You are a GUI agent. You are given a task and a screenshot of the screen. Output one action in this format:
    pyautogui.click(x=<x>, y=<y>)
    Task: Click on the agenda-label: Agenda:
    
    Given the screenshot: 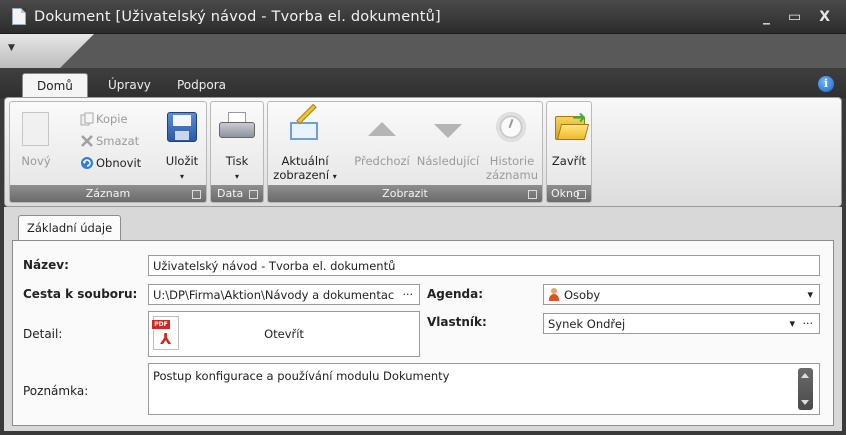 What is the action you would take?
    pyautogui.click(x=455, y=294)
    